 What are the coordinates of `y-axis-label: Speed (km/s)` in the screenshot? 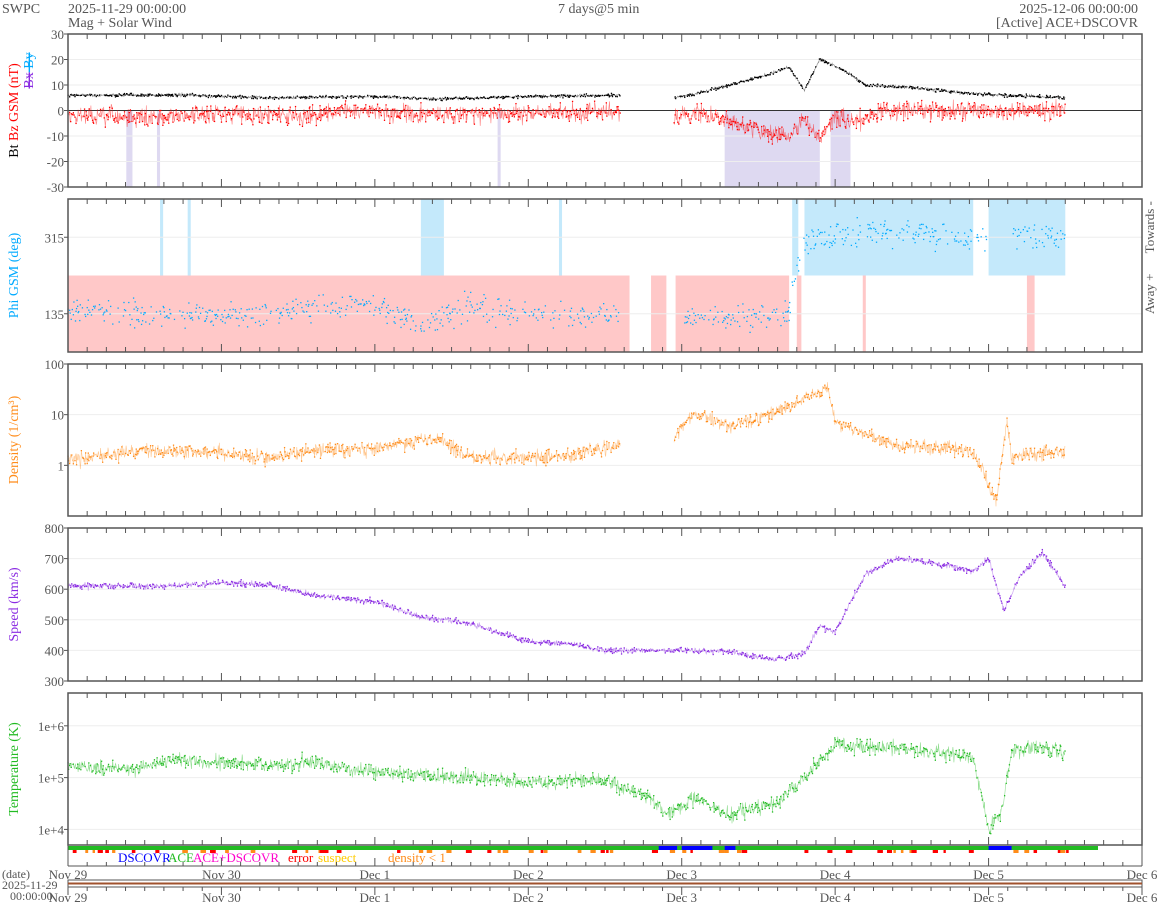 It's located at (14, 604).